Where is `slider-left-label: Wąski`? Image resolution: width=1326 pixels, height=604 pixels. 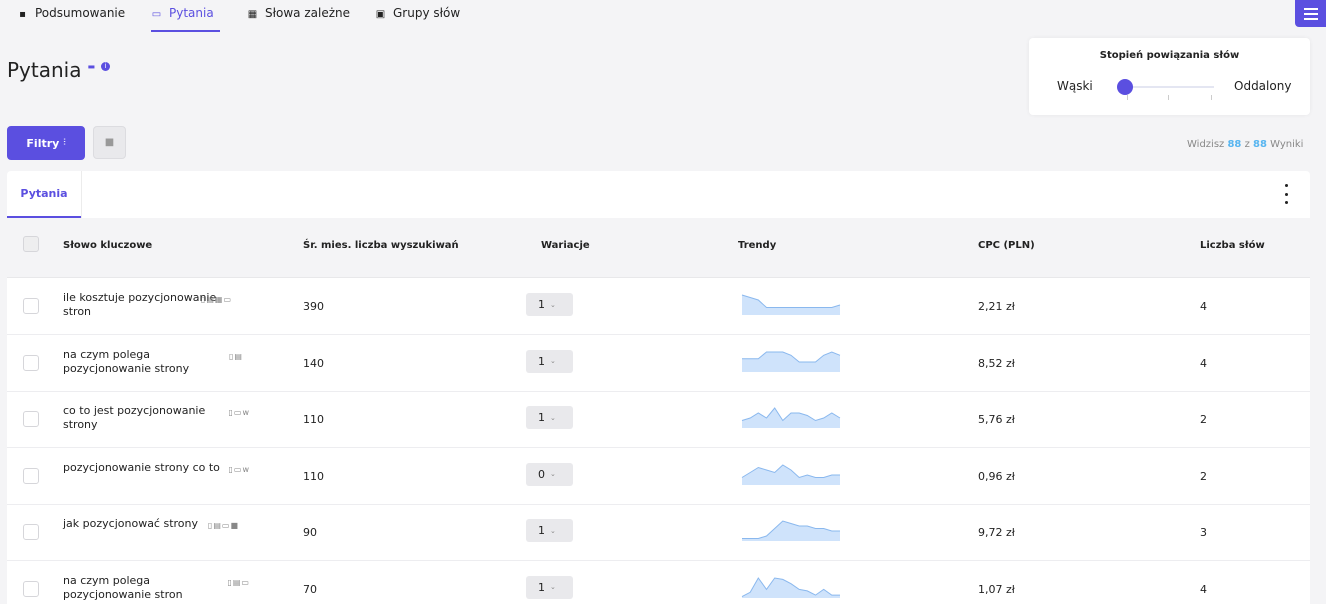
slider-left-label: Wąski is located at coordinates (1075, 86).